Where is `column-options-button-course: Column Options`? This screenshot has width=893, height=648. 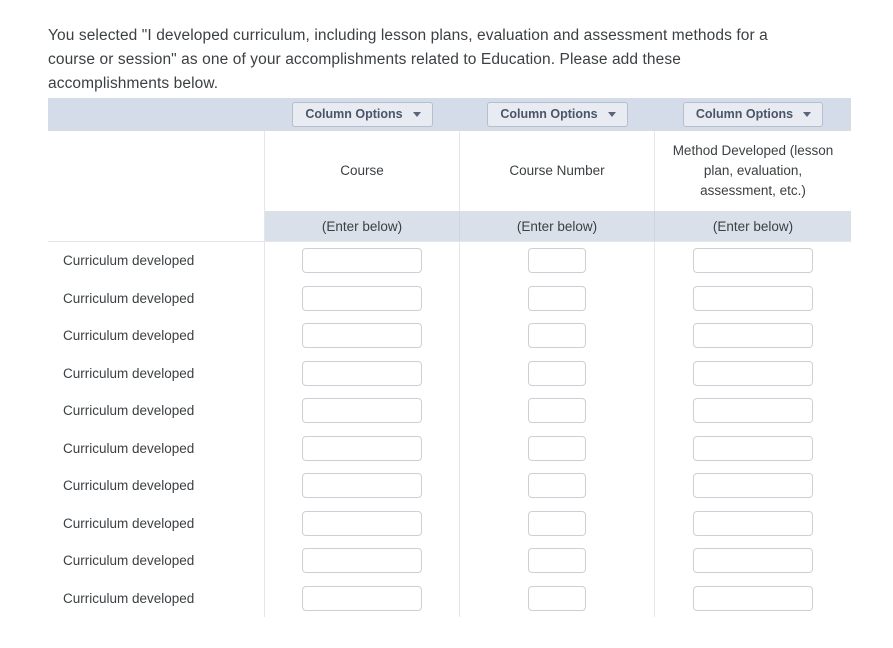 column-options-button-course: Column Options is located at coordinates (362, 114).